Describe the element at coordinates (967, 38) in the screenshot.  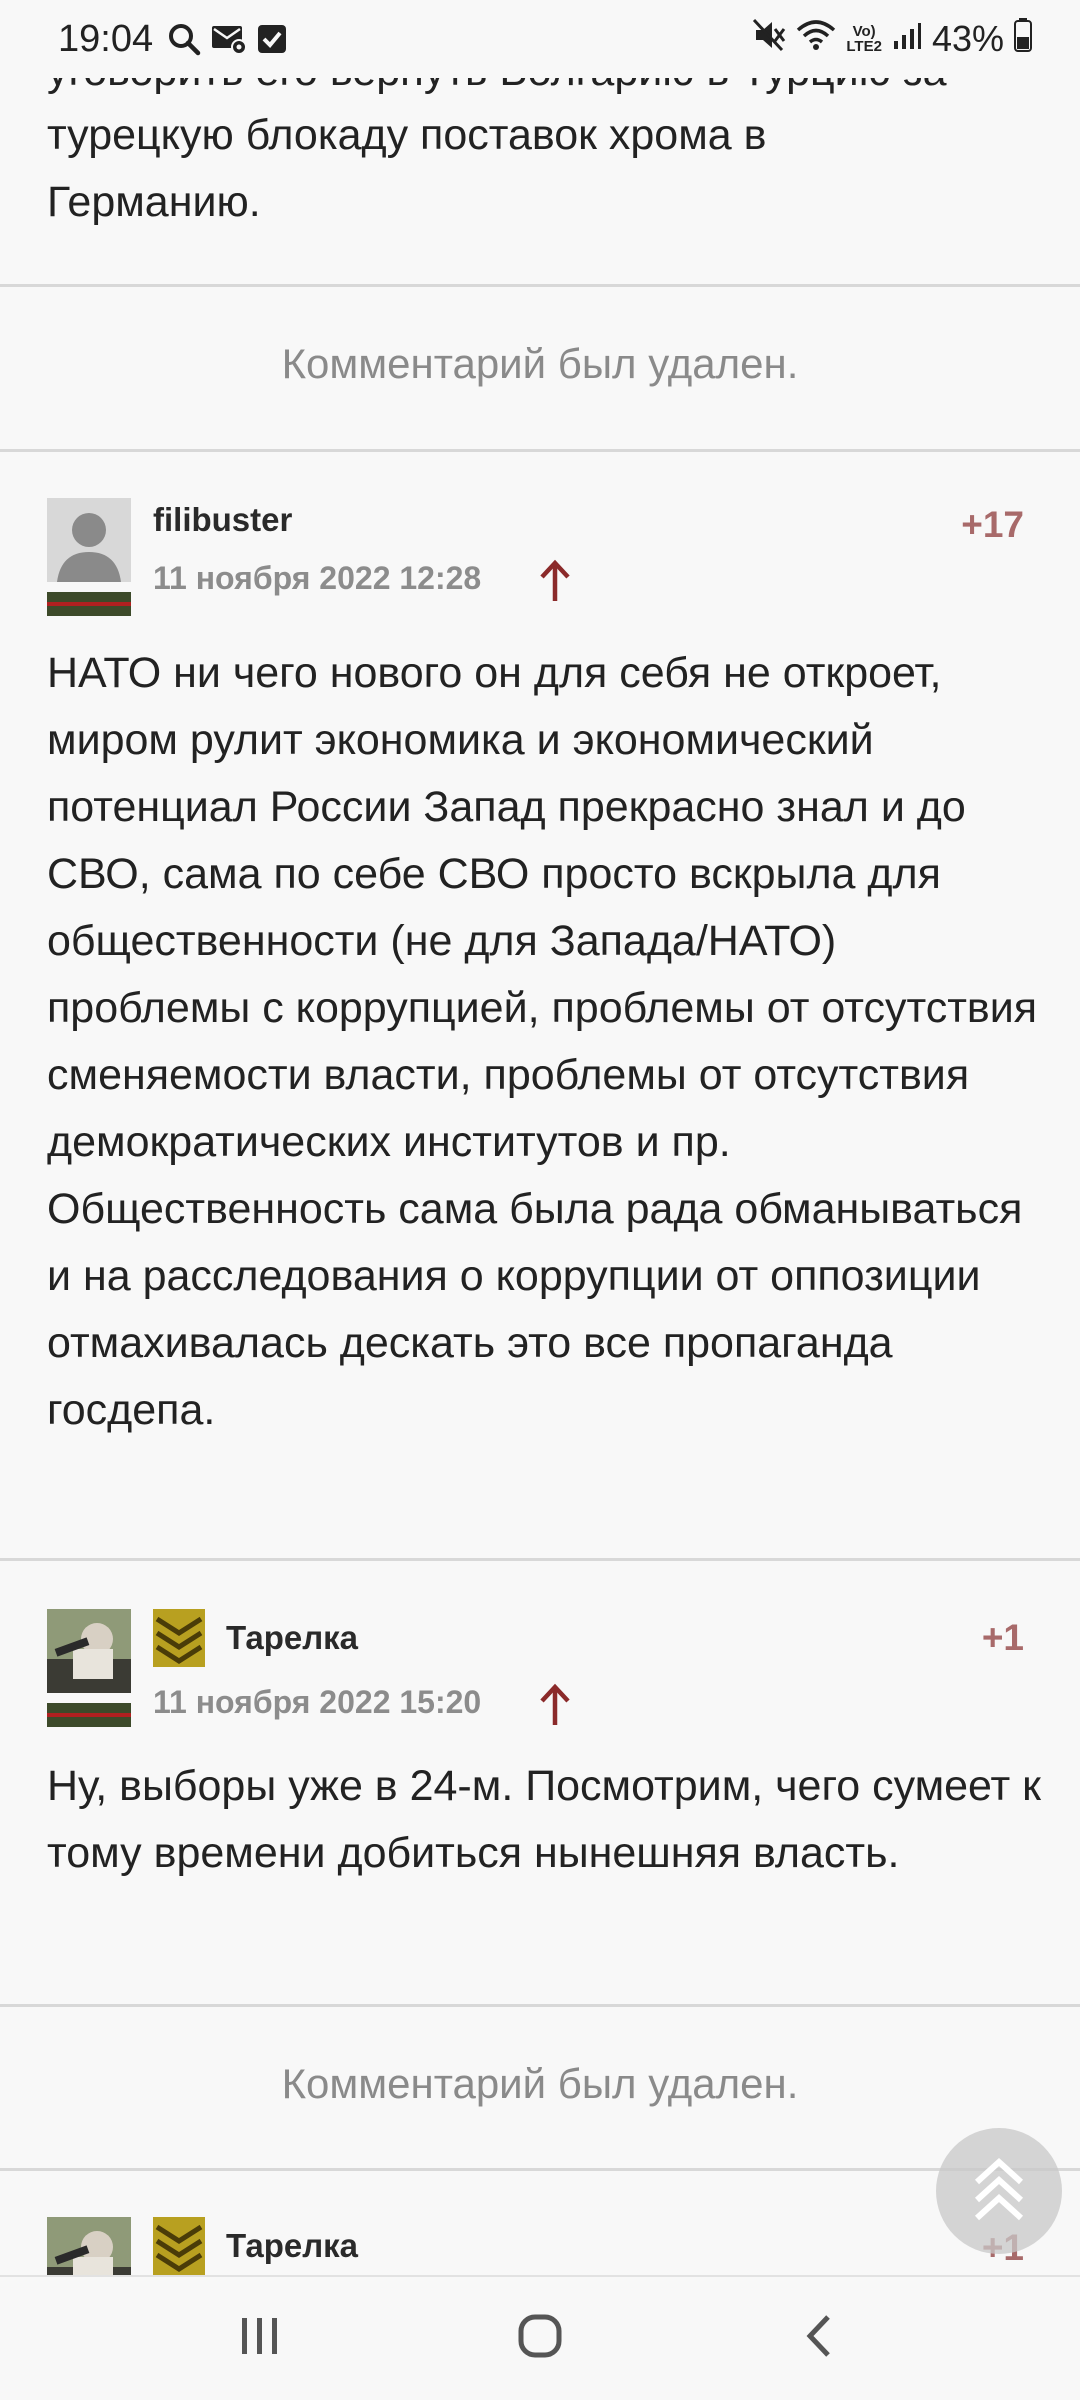
I see `battery-percent: 43%` at that location.